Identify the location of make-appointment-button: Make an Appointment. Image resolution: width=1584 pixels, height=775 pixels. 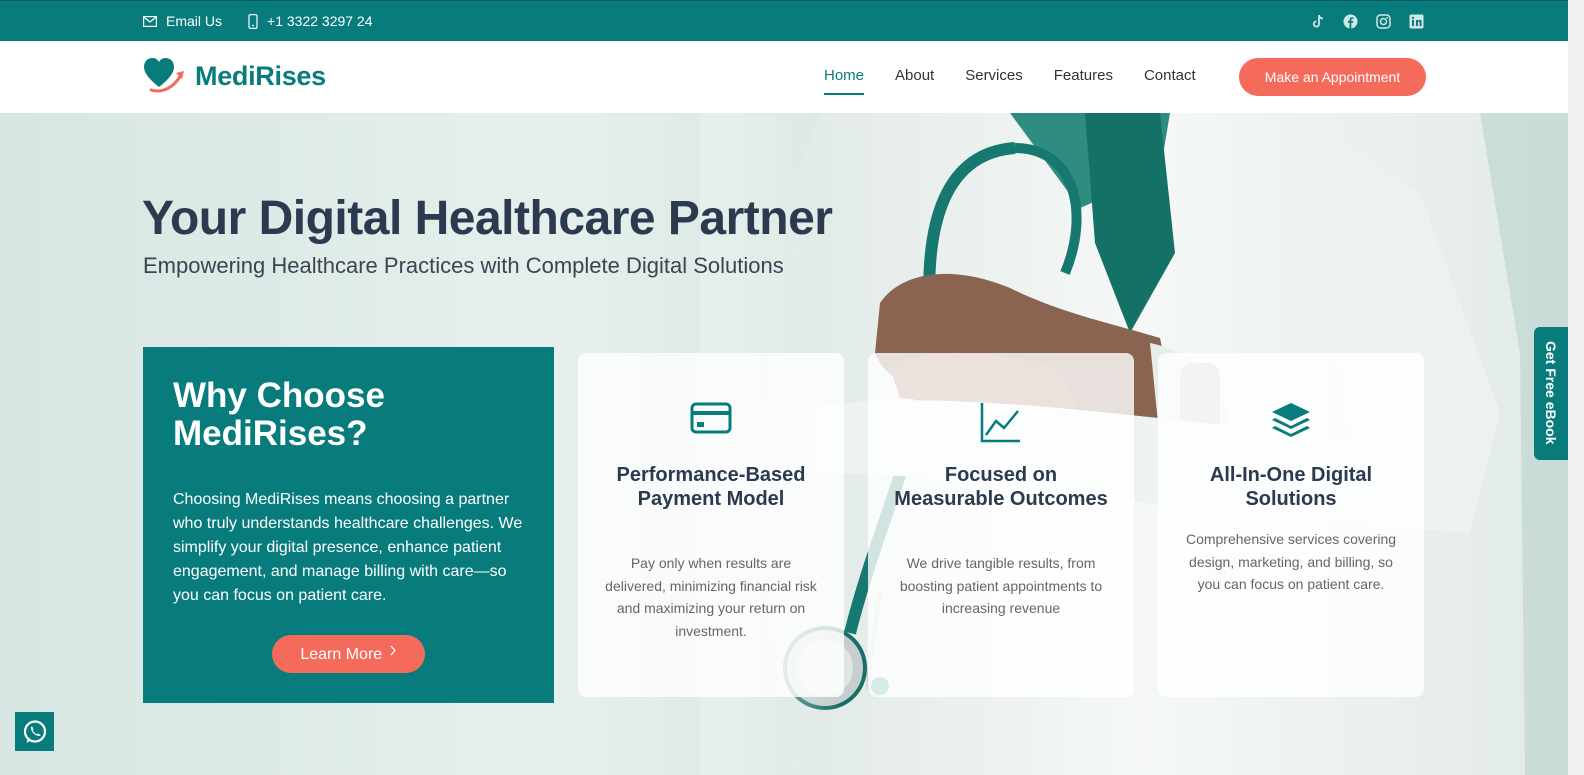
(1332, 77).